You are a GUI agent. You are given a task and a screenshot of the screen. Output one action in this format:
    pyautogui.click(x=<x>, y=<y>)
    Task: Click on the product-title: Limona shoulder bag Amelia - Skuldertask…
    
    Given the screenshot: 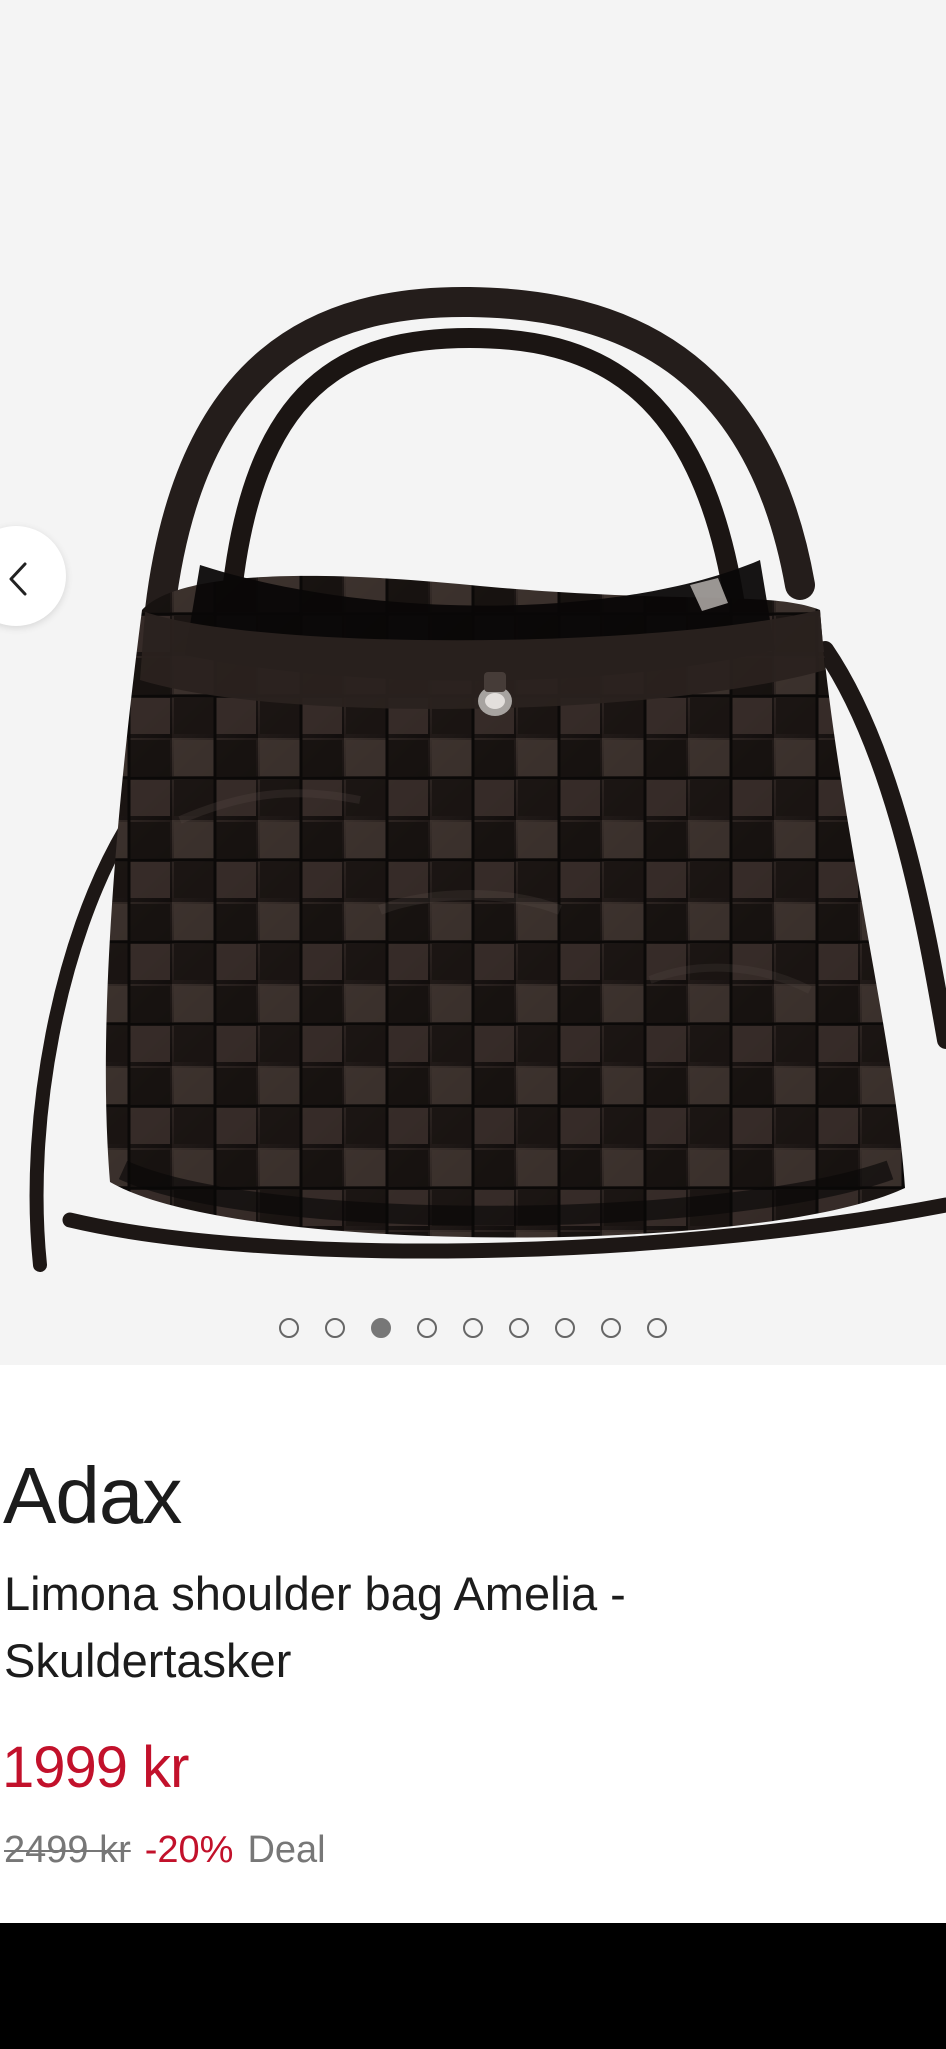 What is the action you would take?
    pyautogui.click(x=315, y=1627)
    